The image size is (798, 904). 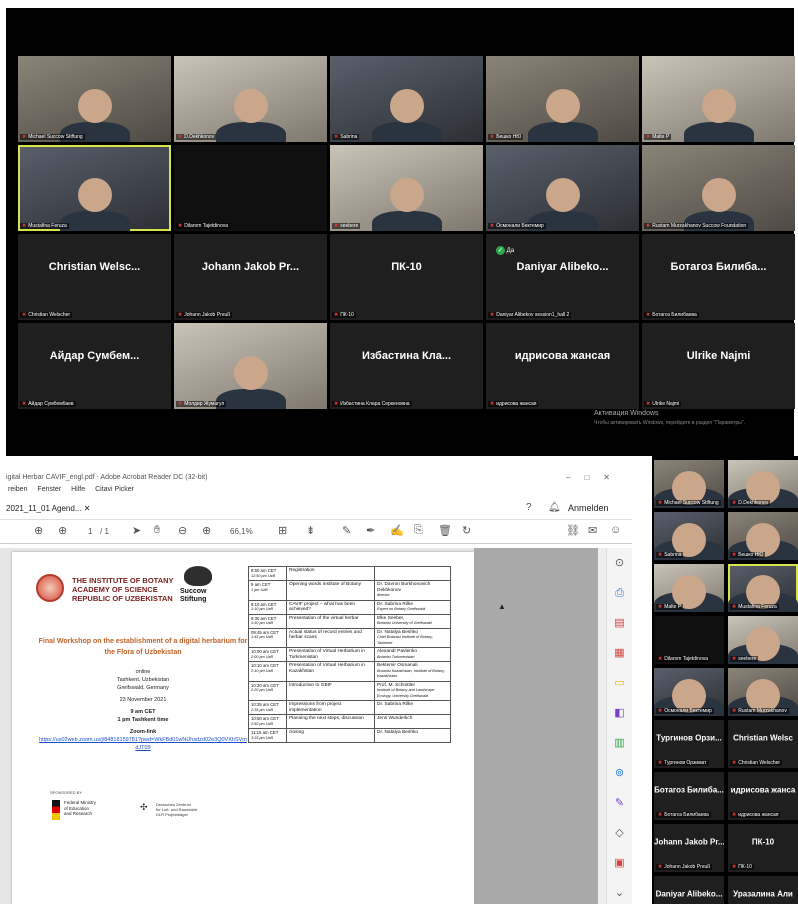 I want to click on edit-pdf-icon: ▦, so click(x=619, y=653).